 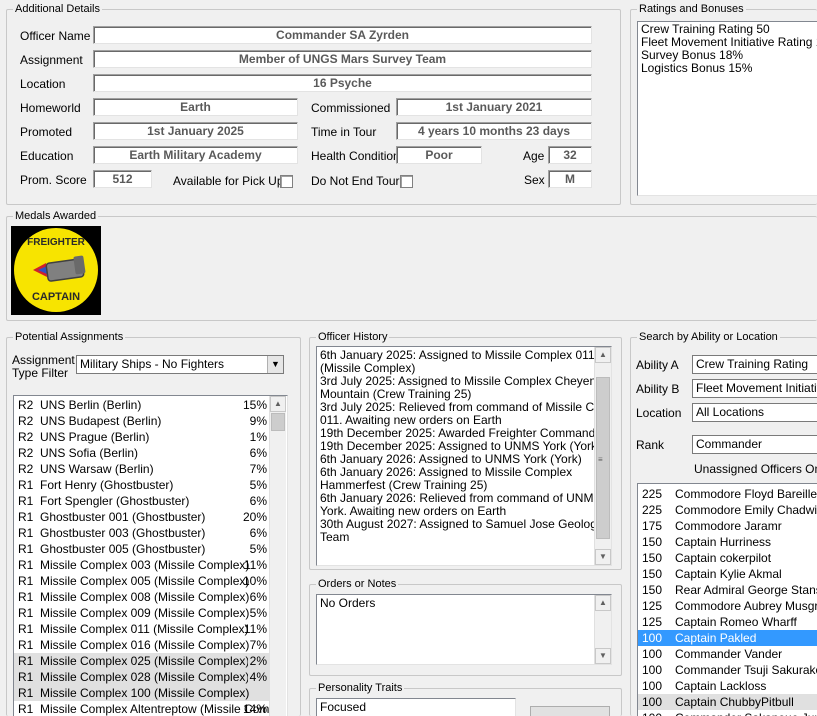 I want to click on assignment-percent: 20%, so click(x=254, y=517).